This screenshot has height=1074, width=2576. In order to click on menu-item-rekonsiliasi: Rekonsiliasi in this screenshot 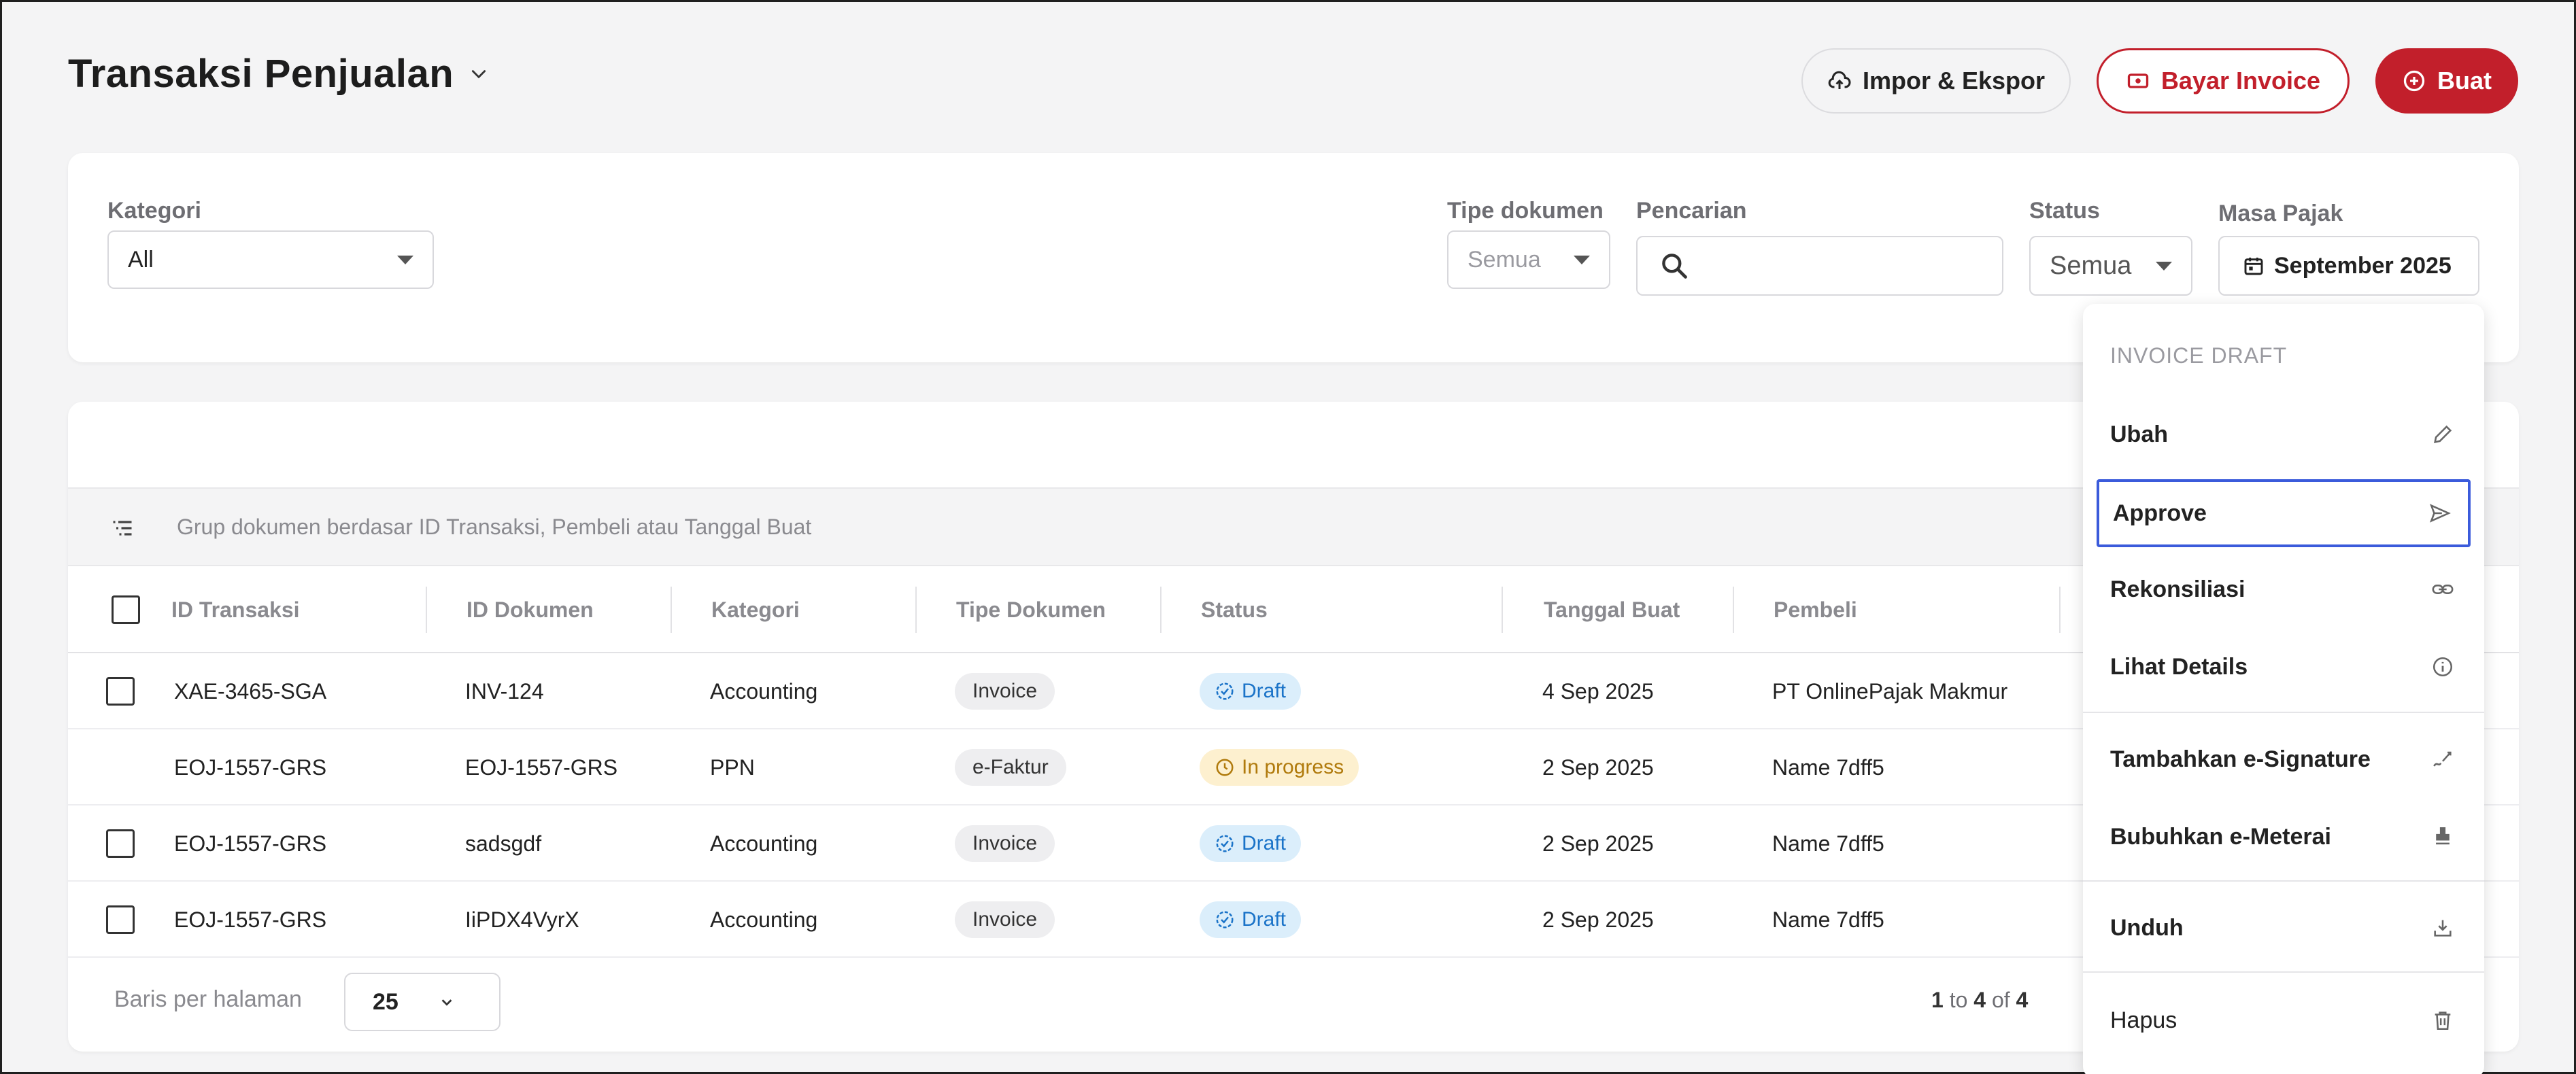, I will do `click(2284, 589)`.